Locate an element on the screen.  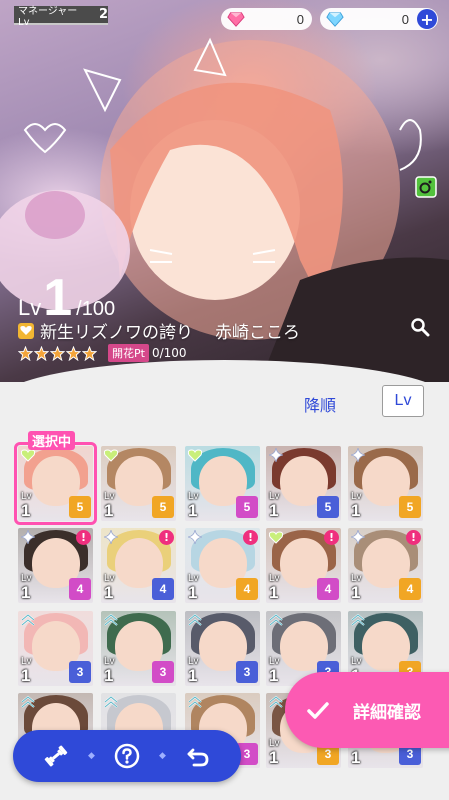
detail-confirm-label: 詳細確認 is located at coordinates (387, 712).